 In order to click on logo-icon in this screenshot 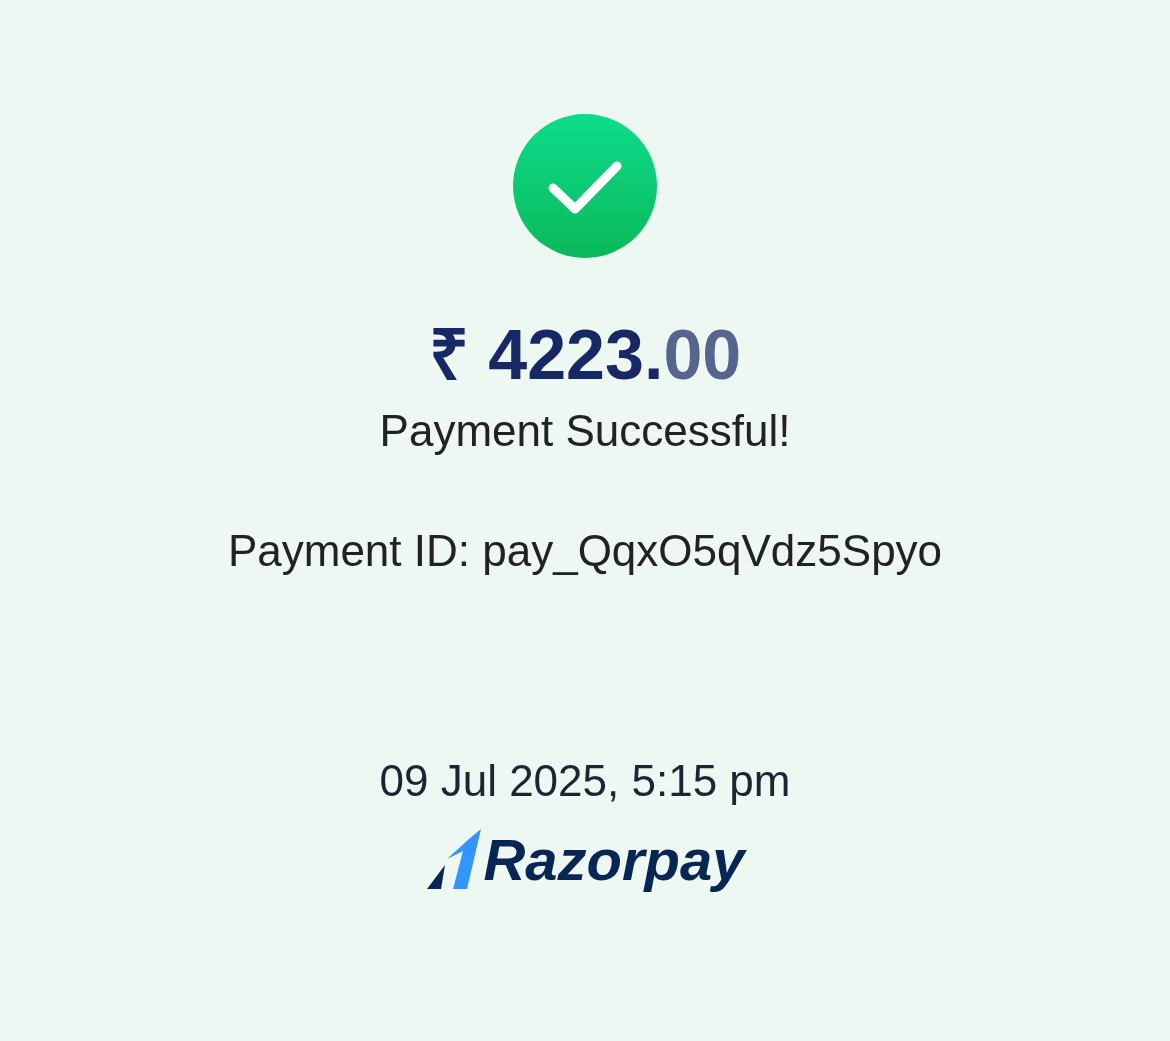, I will do `click(453, 860)`.